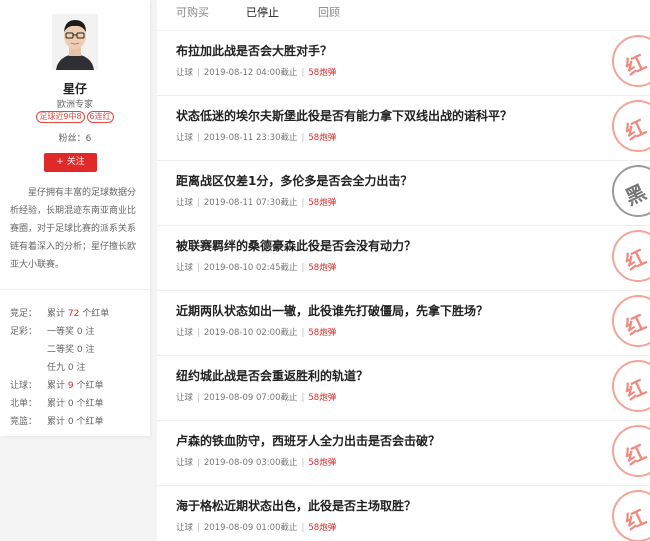 This screenshot has height=541, width=650. Describe the element at coordinates (24, 314) in the screenshot. I see `stat-key: 竞足：` at that location.